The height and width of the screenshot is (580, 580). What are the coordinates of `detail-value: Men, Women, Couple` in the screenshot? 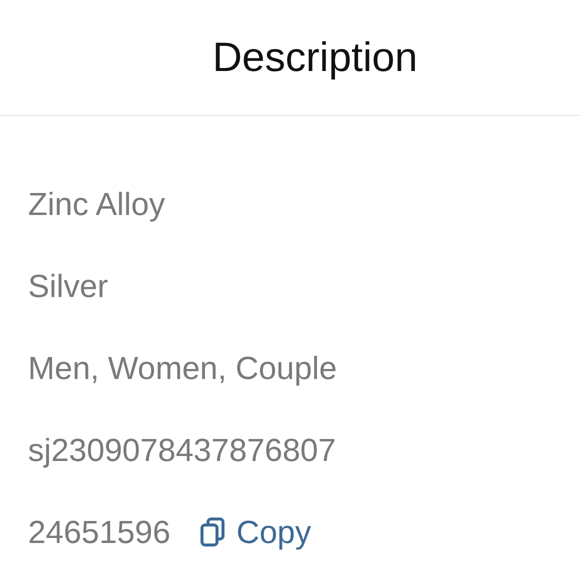 It's located at (182, 368).